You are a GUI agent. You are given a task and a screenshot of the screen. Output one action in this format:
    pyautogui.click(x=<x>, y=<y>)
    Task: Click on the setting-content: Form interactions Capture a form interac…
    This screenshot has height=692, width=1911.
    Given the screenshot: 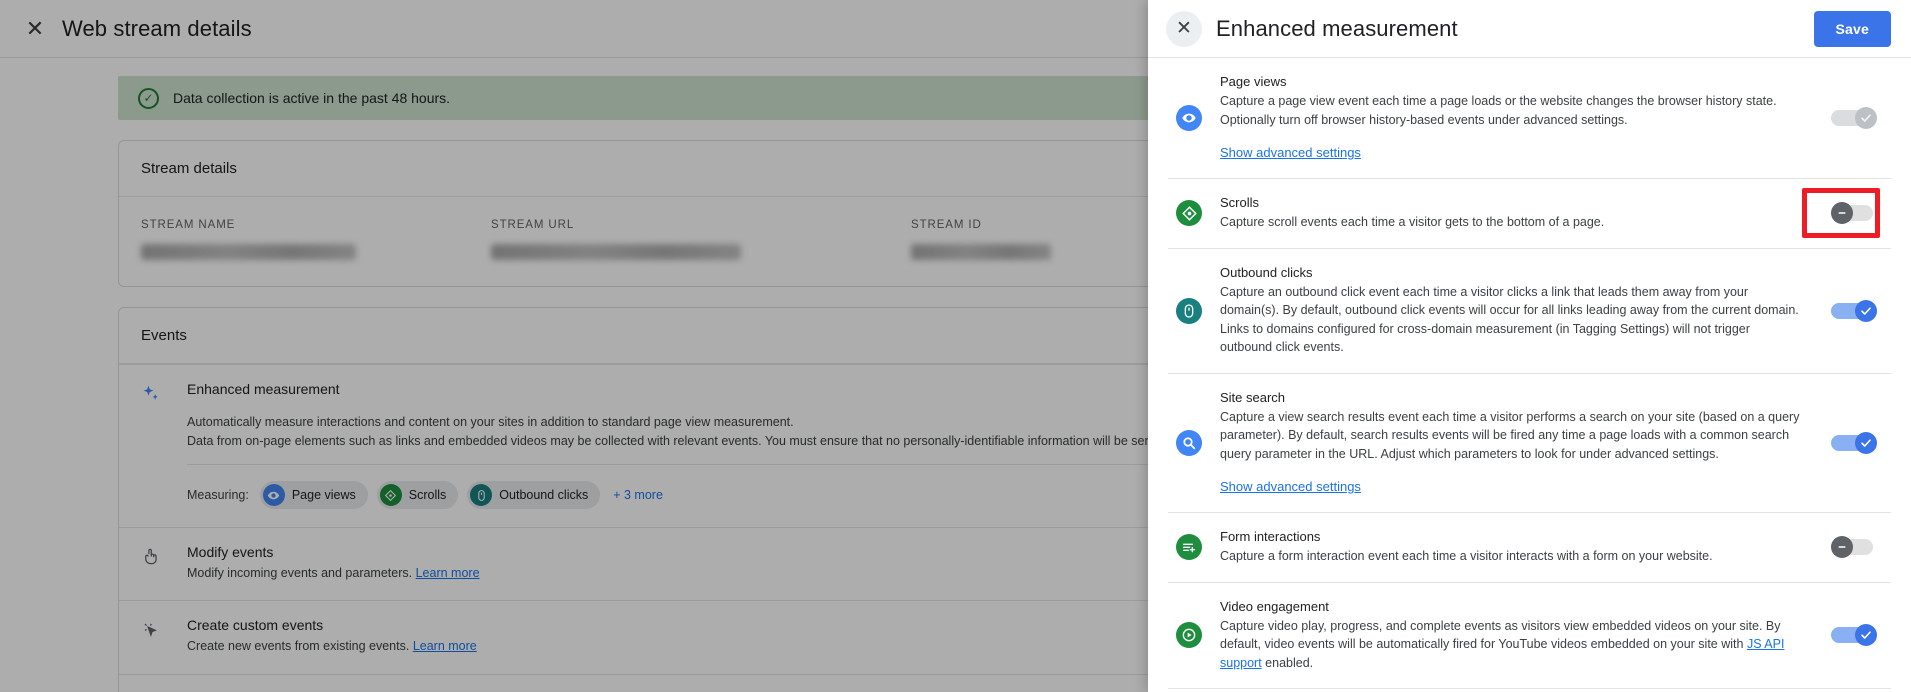 What is the action you would take?
    pyautogui.click(x=1518, y=547)
    